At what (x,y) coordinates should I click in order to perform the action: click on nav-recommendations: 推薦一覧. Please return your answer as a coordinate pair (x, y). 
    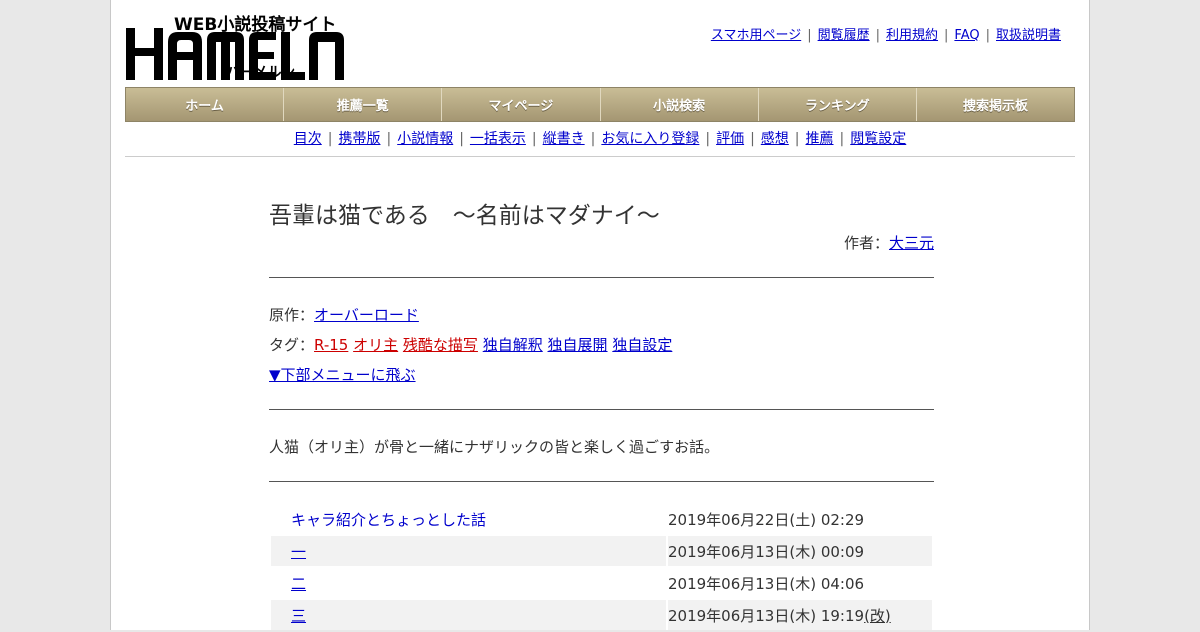
    Looking at the image, I should click on (363, 104).